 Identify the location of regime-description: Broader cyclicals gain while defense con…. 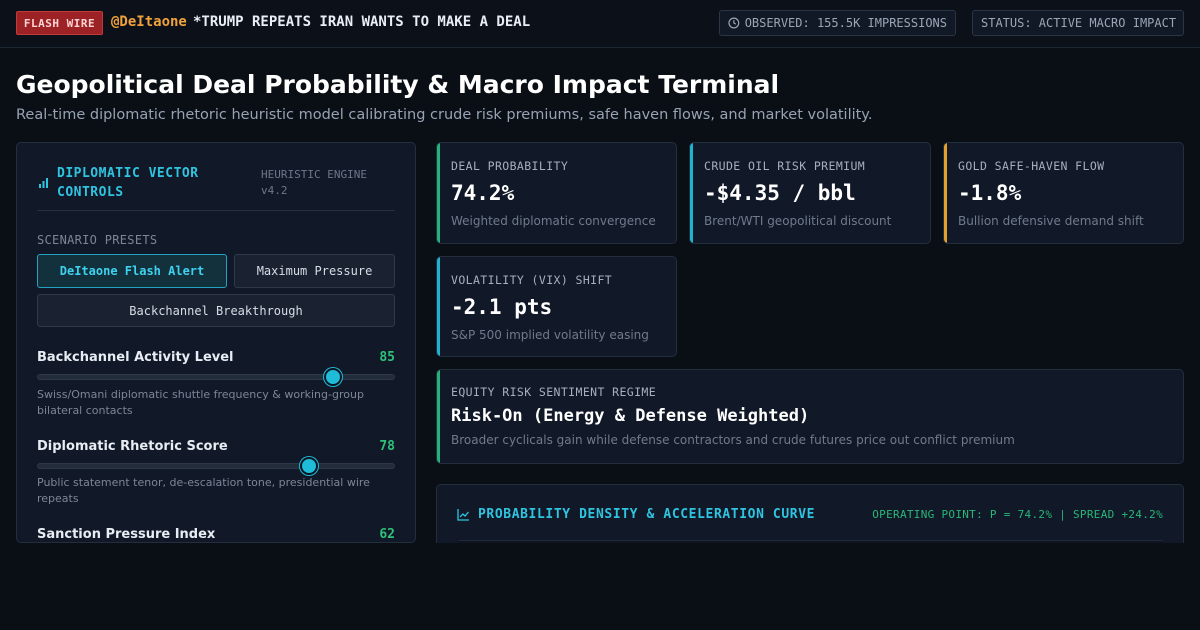
(733, 440).